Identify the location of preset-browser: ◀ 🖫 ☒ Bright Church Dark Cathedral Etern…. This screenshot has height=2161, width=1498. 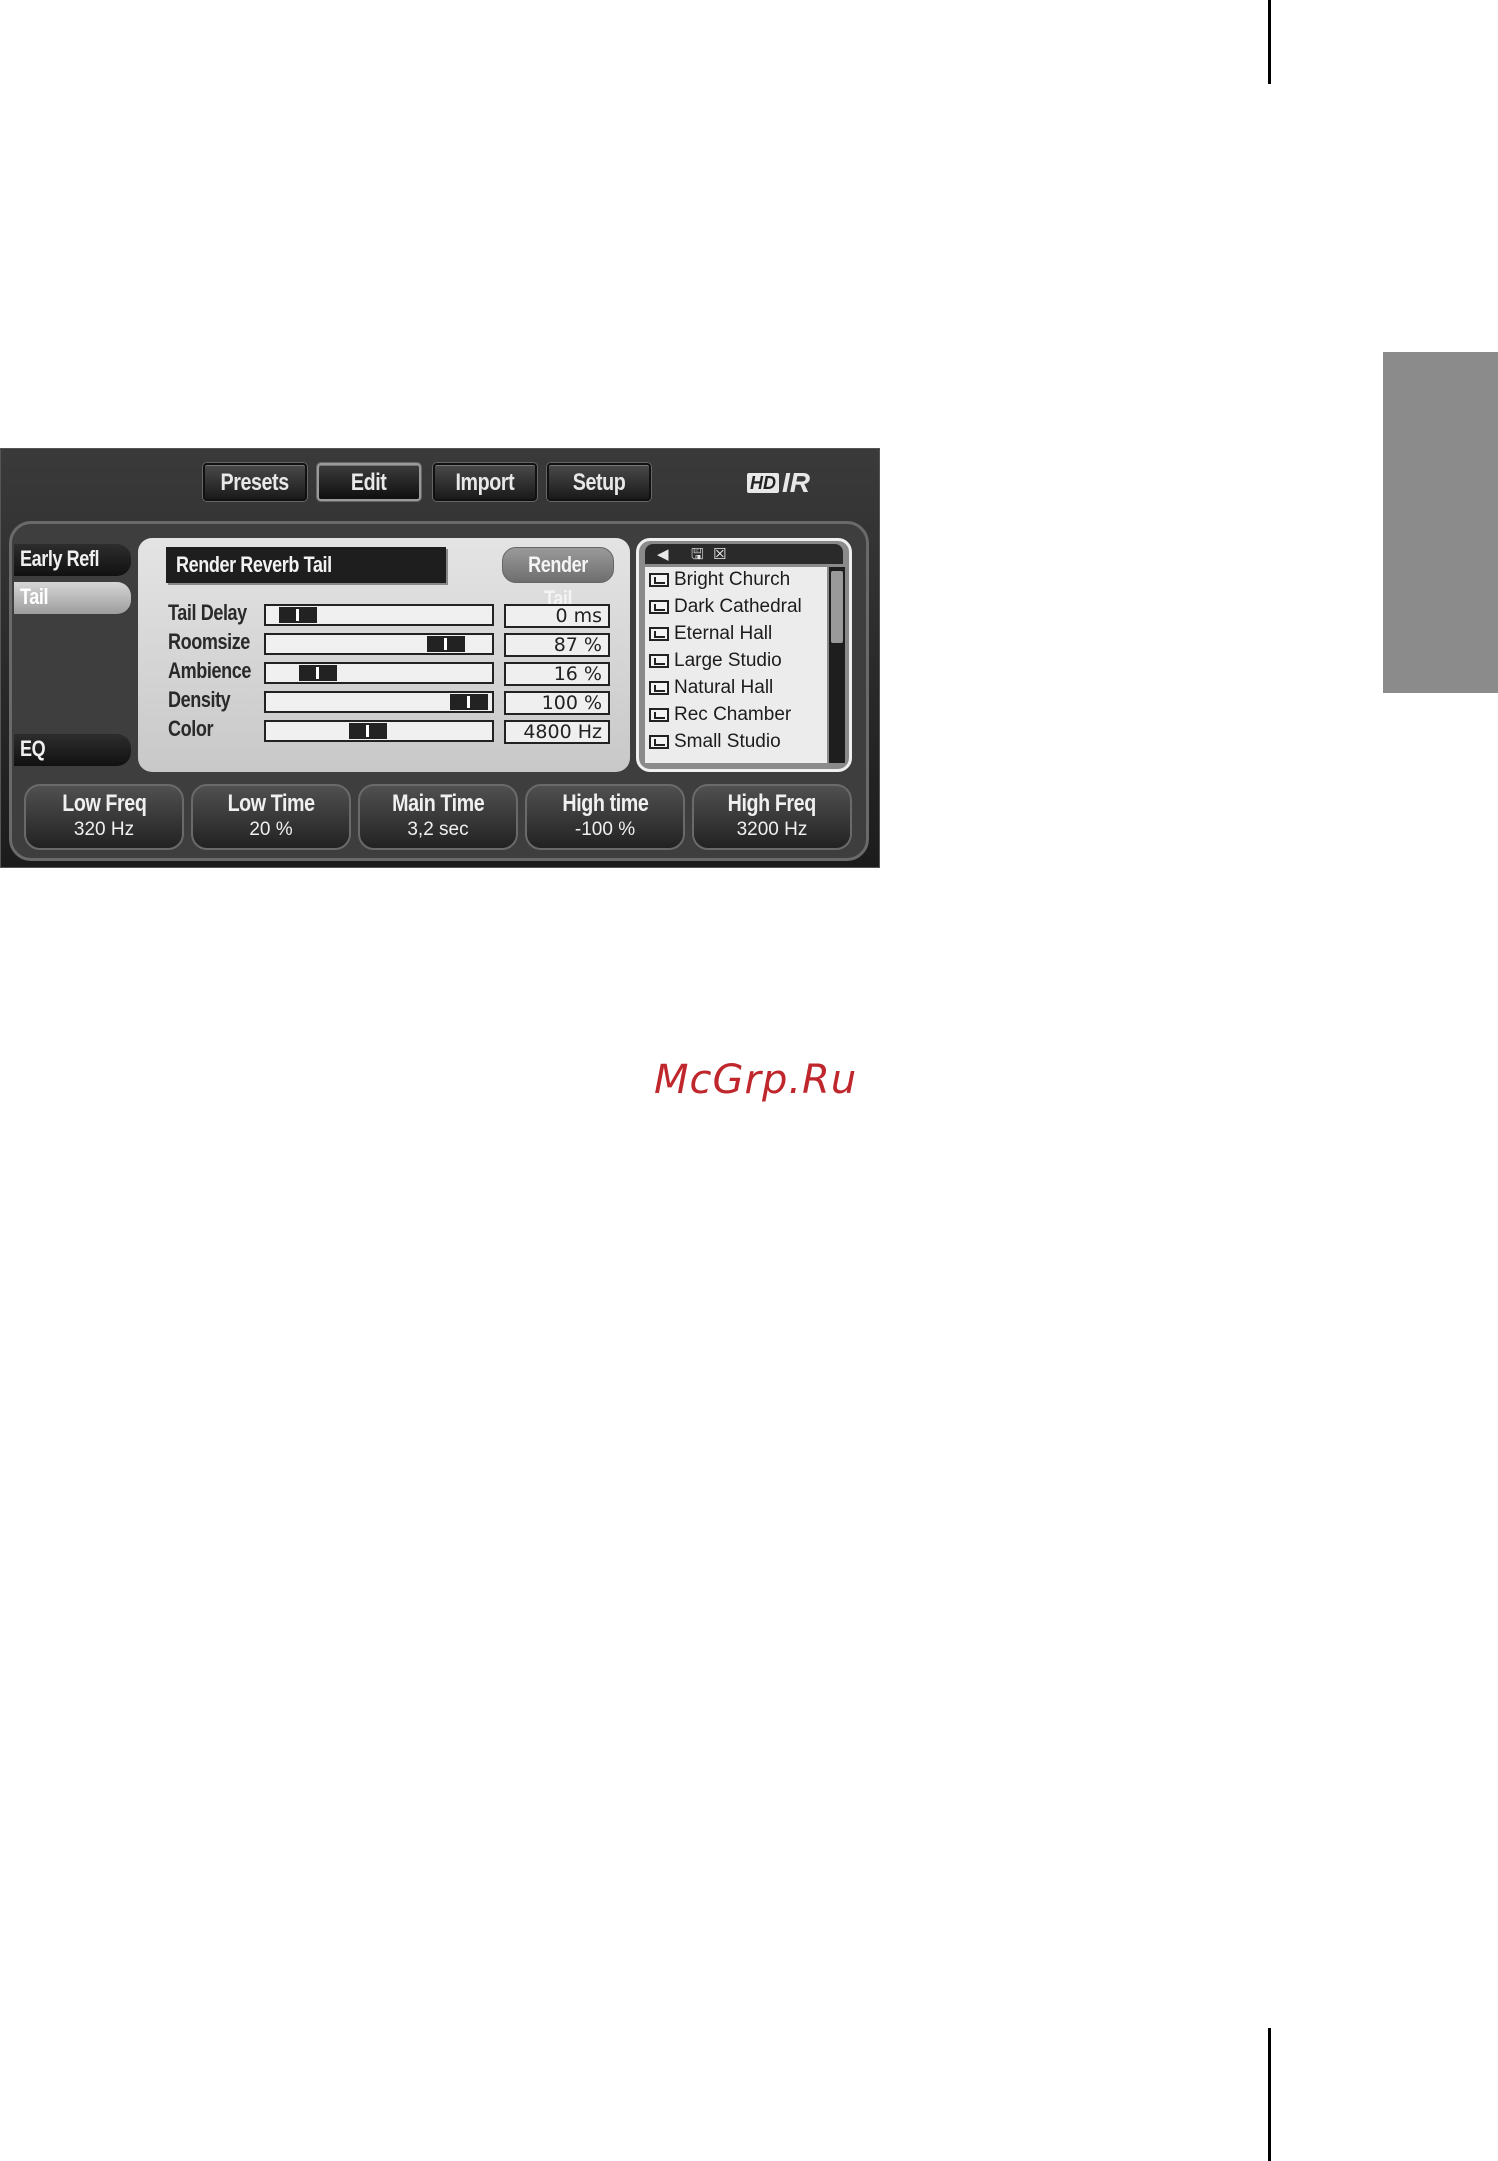
(744, 655).